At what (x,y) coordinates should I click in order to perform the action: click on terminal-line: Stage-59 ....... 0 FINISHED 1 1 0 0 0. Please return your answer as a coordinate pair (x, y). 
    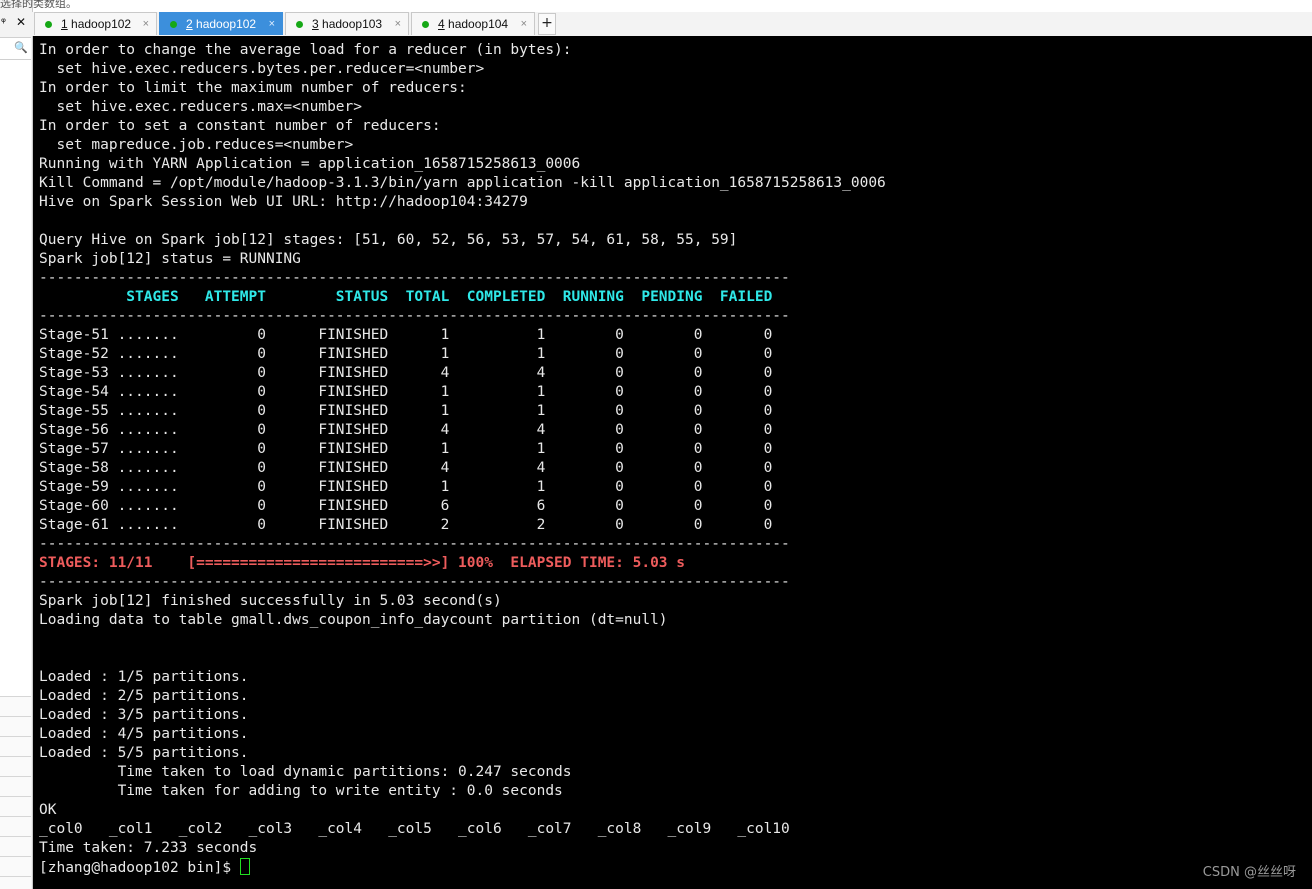
    Looking at the image, I should click on (406, 487).